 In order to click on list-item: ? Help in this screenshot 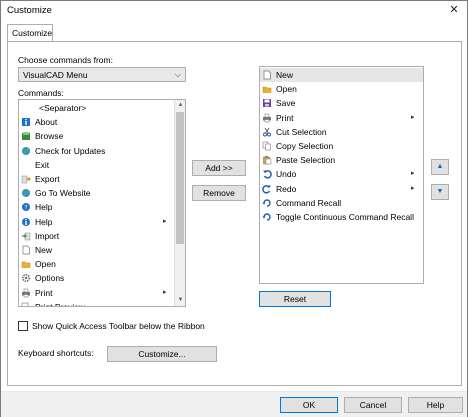, I will do `click(97, 207)`.